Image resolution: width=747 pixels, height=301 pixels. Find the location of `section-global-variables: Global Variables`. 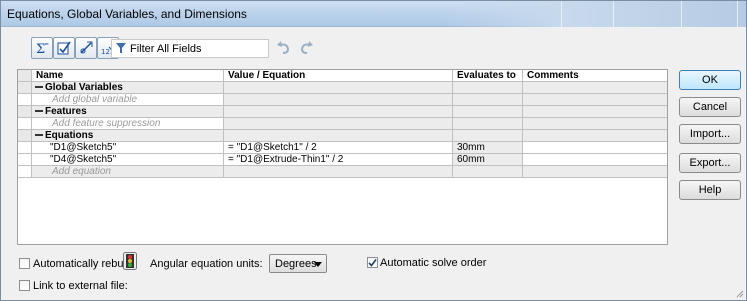

section-global-variables: Global Variables is located at coordinates (342, 88).